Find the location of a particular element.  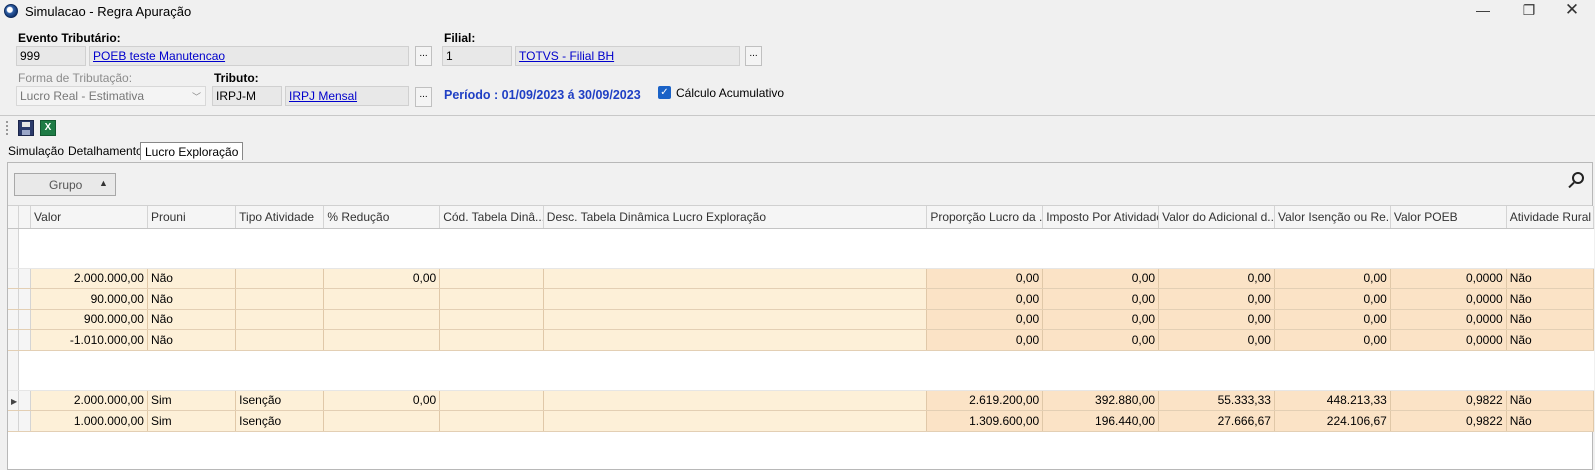

tab-detalhamento: Detalhamento is located at coordinates (105, 151).